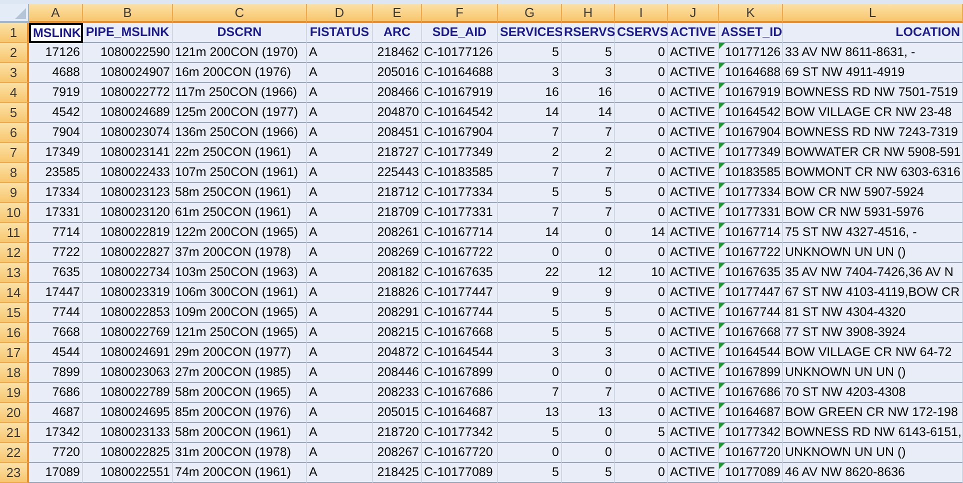  What do you see at coordinates (460, 13) in the screenshot?
I see `column-header: F` at bounding box center [460, 13].